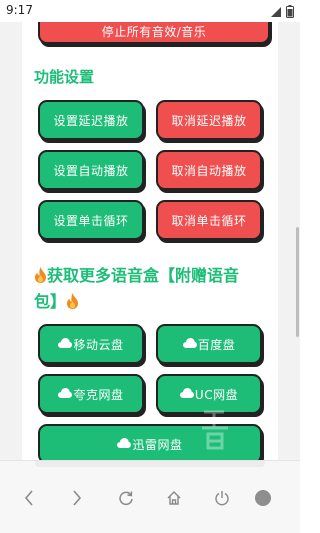 This screenshot has width=320, height=533. What do you see at coordinates (150, 496) in the screenshot?
I see `browser-bottom-bar` at bounding box center [150, 496].